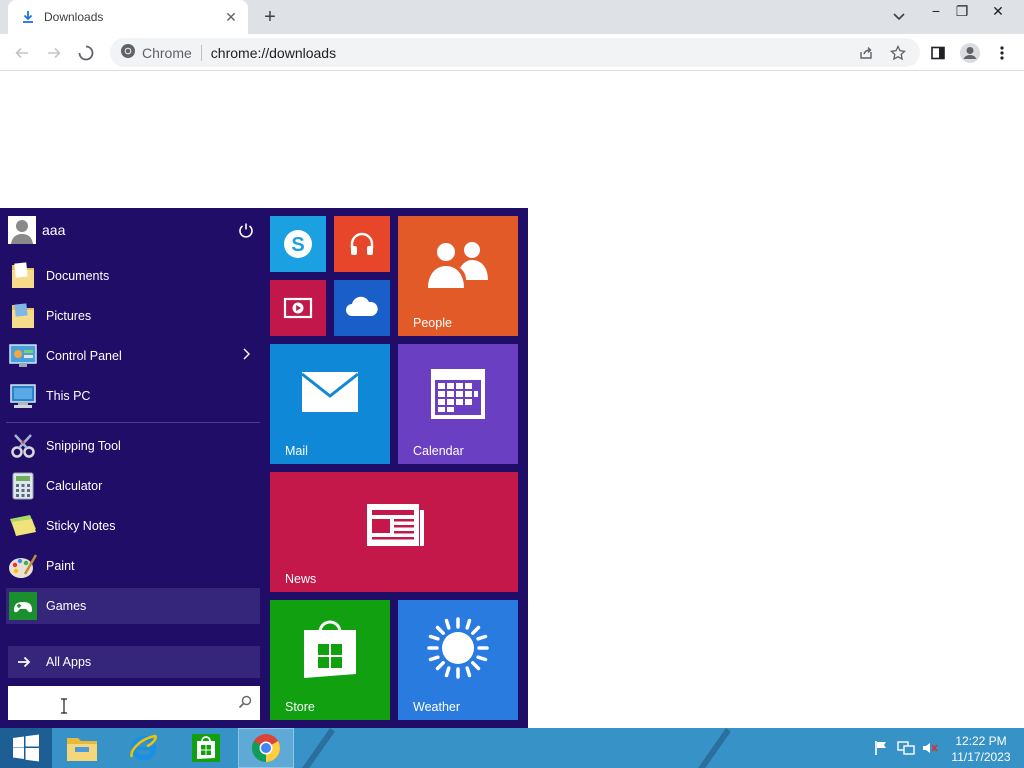 The image size is (1024, 768). What do you see at coordinates (270, 17) in the screenshot?
I see `new-tab-button: +` at bounding box center [270, 17].